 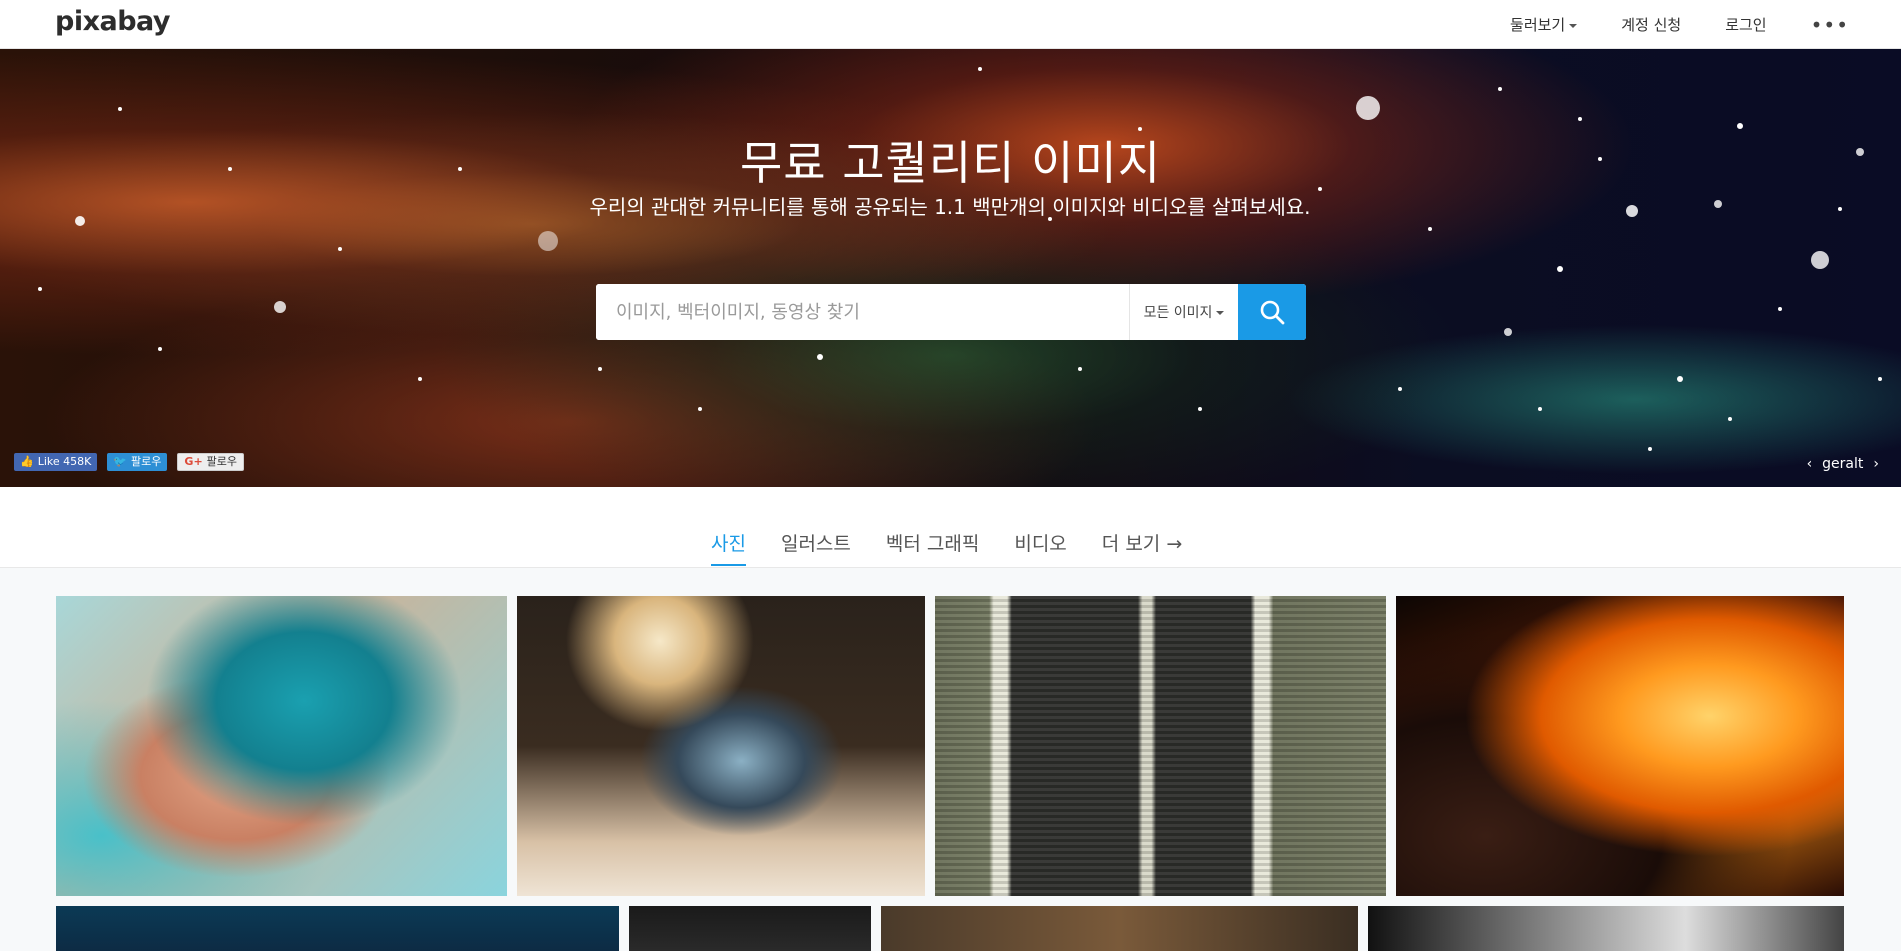 I want to click on media-type-tabs: 사진 일러스트 벡터 그래픽 비디오 더 보기 →, so click(x=946, y=547).